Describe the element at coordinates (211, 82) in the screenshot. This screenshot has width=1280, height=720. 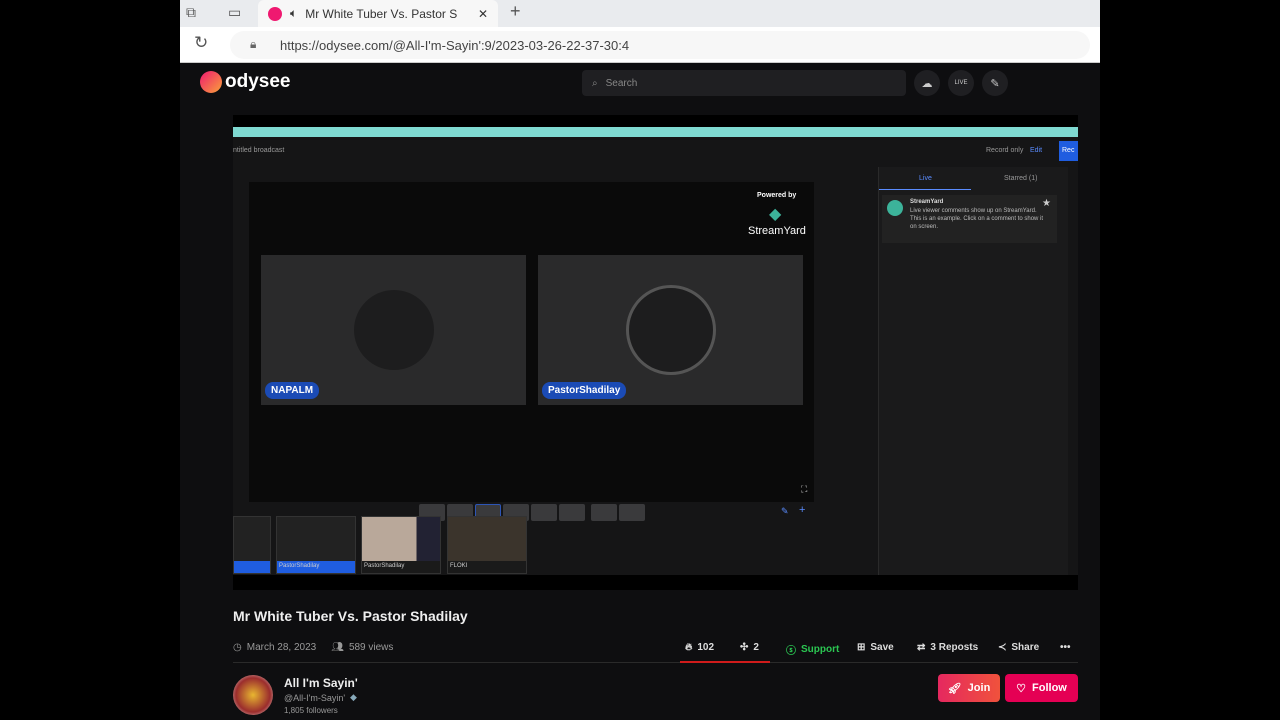
I see `odysee-logo-icon` at that location.